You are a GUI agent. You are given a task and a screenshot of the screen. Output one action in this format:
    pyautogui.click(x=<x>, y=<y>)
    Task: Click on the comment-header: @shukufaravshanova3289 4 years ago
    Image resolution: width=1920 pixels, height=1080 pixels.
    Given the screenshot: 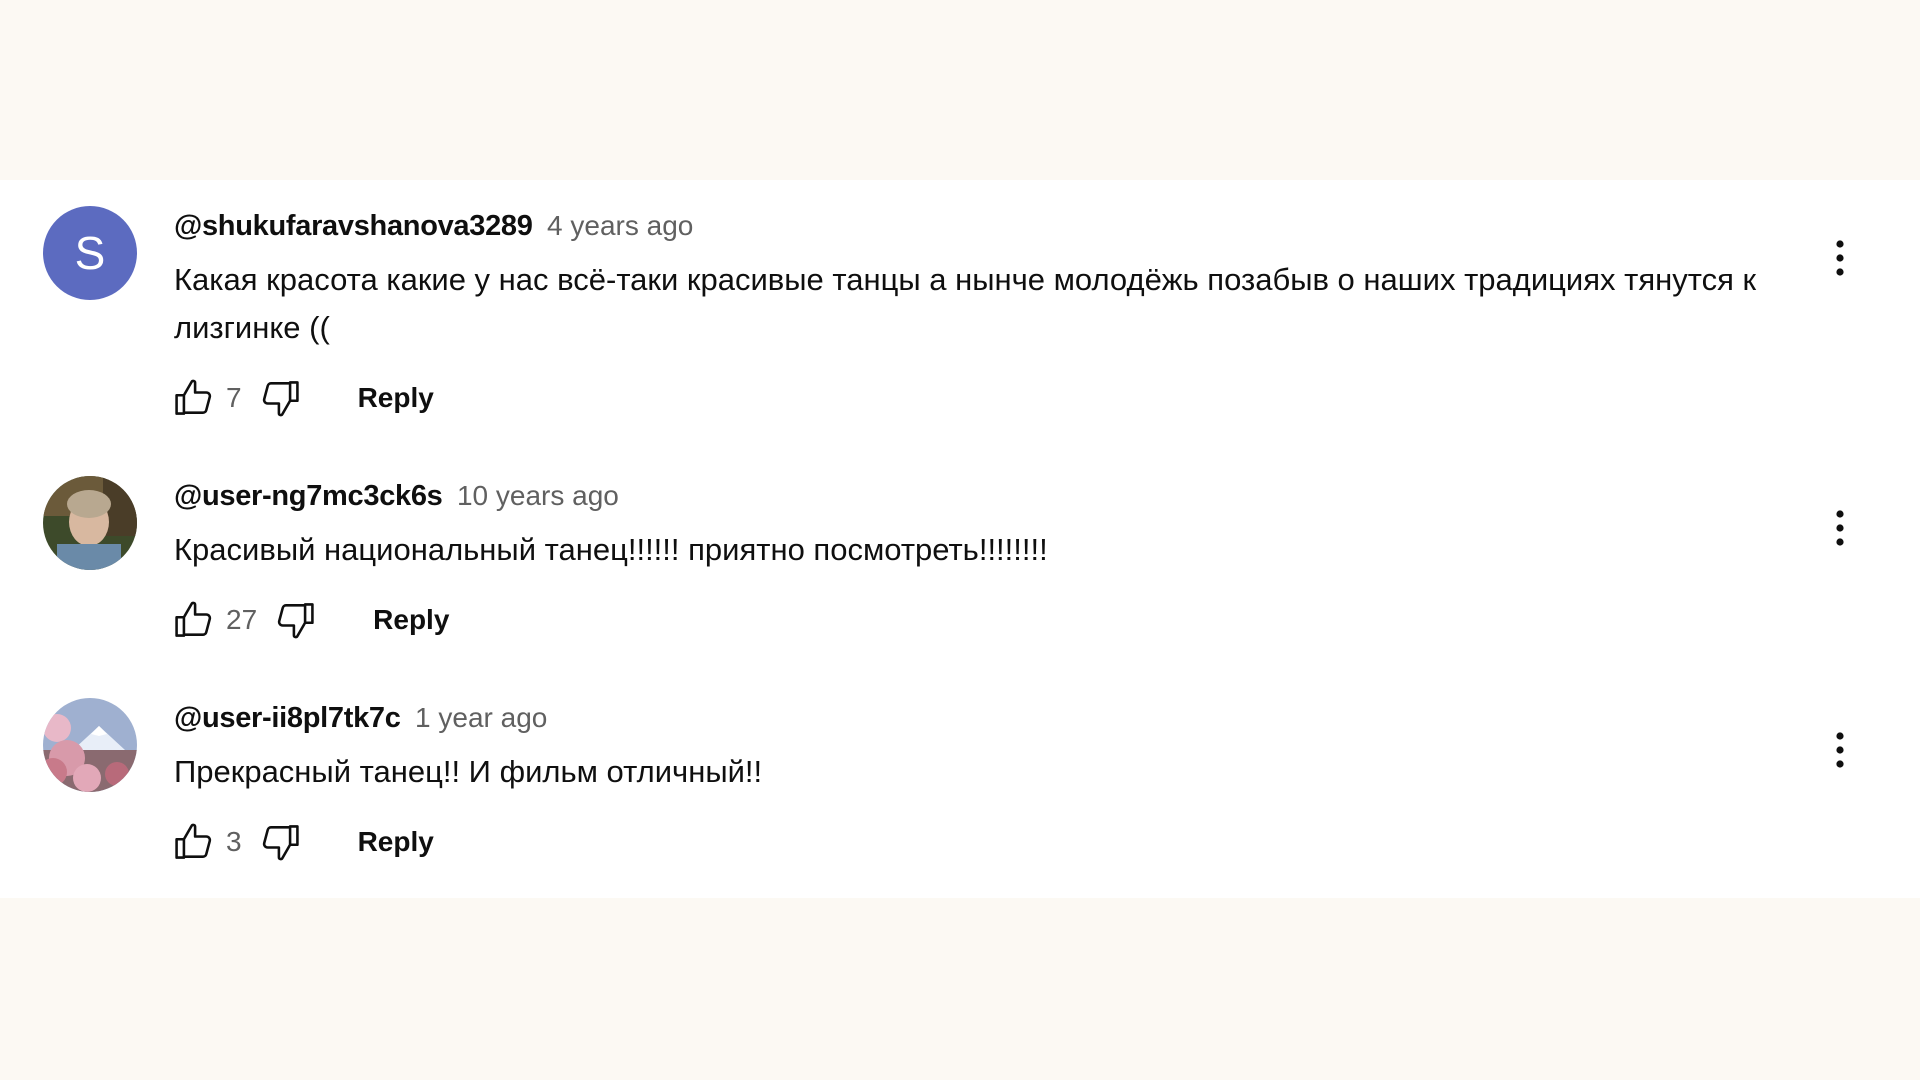 What is the action you would take?
    pyautogui.click(x=433, y=226)
    